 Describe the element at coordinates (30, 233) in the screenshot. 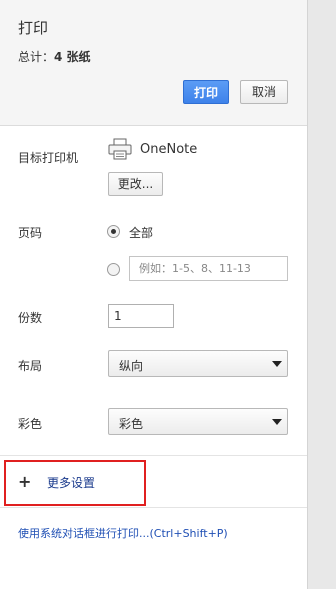

I see `pages-label: 页码` at that location.